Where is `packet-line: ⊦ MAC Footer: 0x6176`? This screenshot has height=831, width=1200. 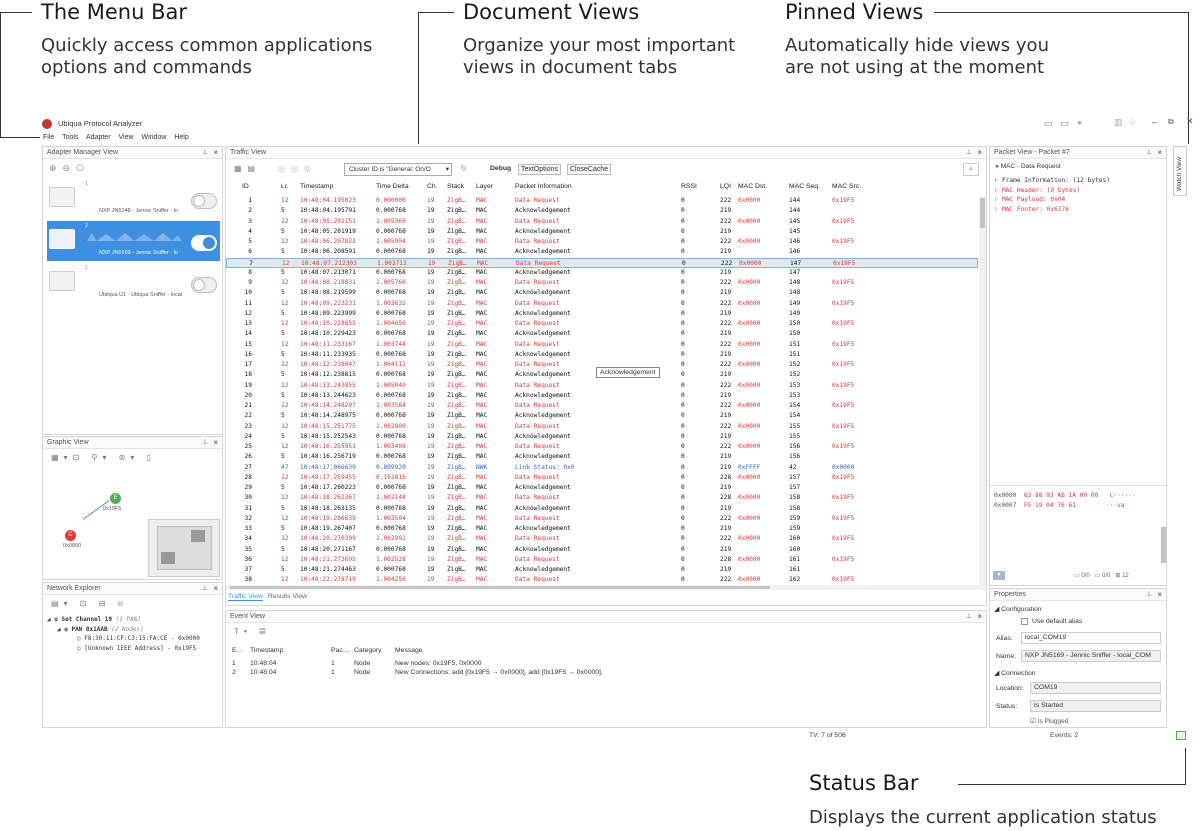 packet-line: ⊦ MAC Footer: 0x6176 is located at coordinates (1052, 210).